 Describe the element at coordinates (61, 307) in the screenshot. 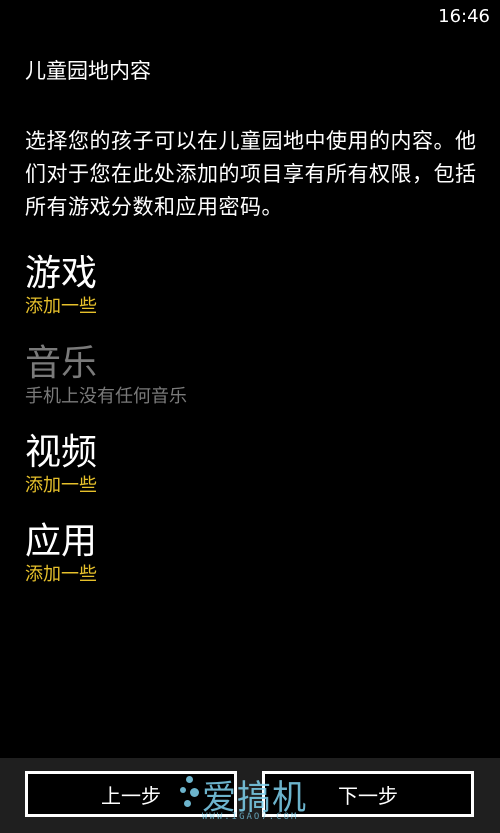

I see `section-games-add-link: 添加一些` at that location.